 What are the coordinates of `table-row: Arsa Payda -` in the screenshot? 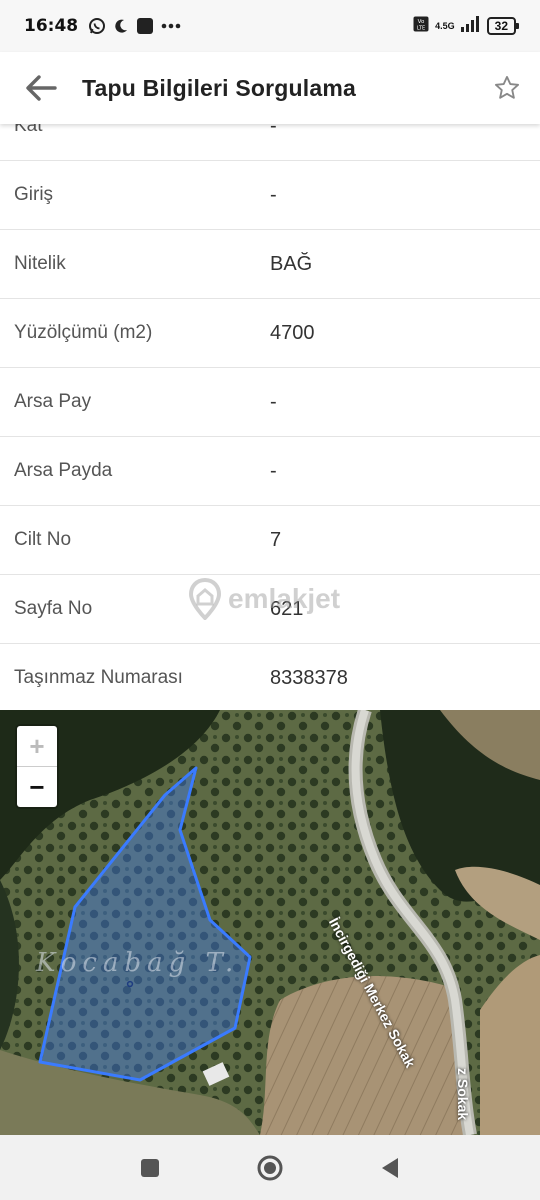 It's located at (270, 471).